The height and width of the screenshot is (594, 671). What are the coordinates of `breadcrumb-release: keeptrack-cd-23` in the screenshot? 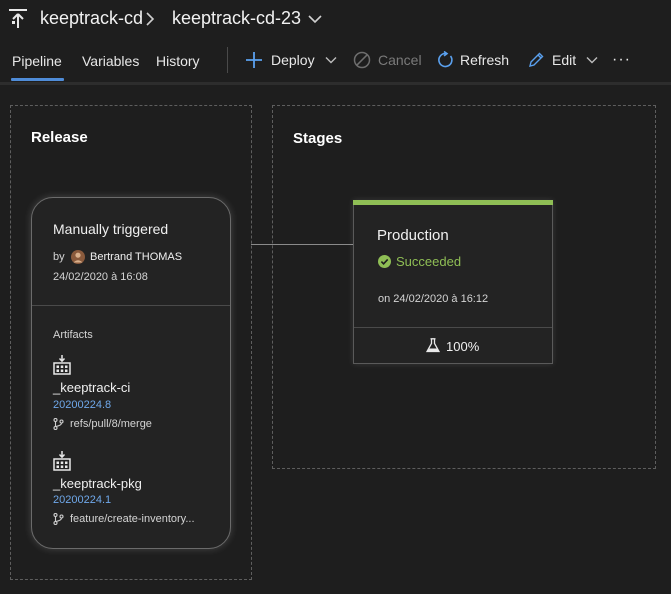 It's located at (236, 18).